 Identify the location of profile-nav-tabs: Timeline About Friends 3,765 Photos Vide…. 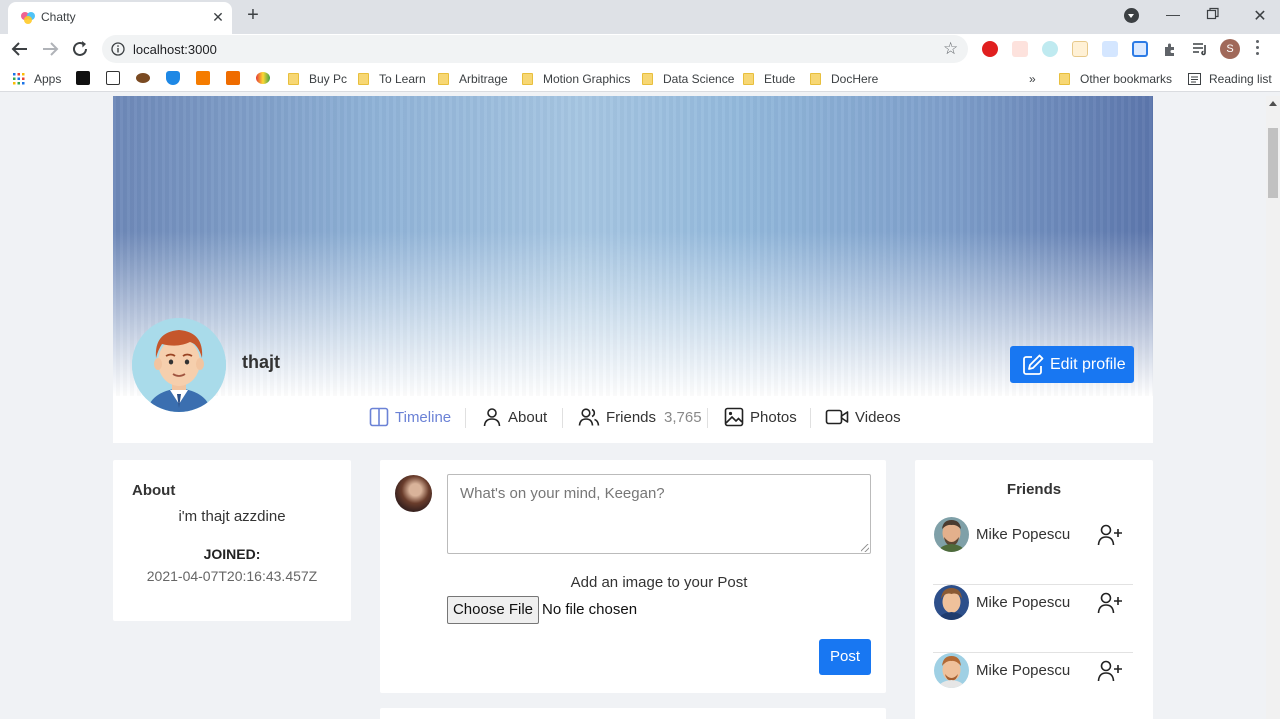
(633, 417).